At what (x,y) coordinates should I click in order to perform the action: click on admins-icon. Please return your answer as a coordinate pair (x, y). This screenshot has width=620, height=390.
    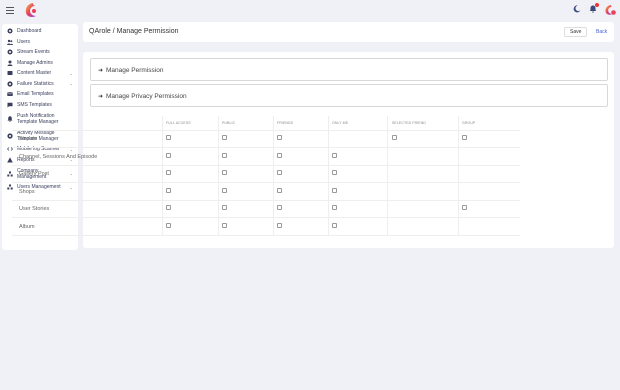
    Looking at the image, I should click on (10, 63).